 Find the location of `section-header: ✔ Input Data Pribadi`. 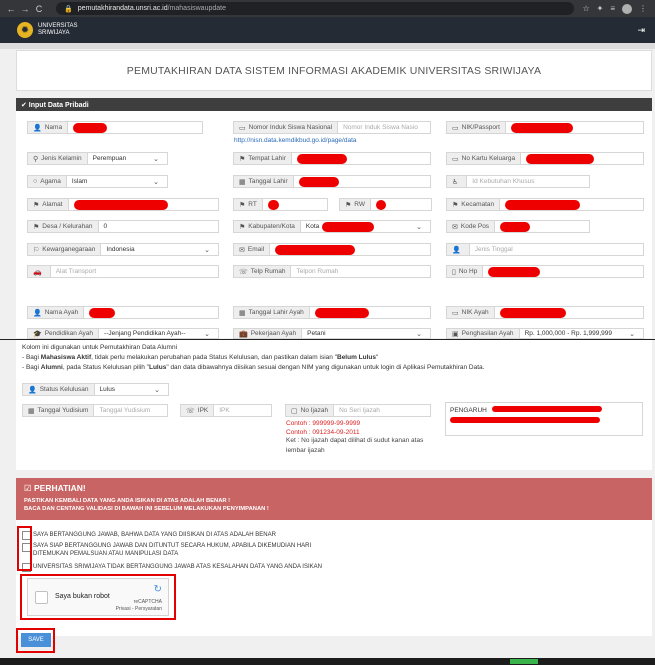

section-header: ✔ Input Data Pribadi is located at coordinates (334, 104).